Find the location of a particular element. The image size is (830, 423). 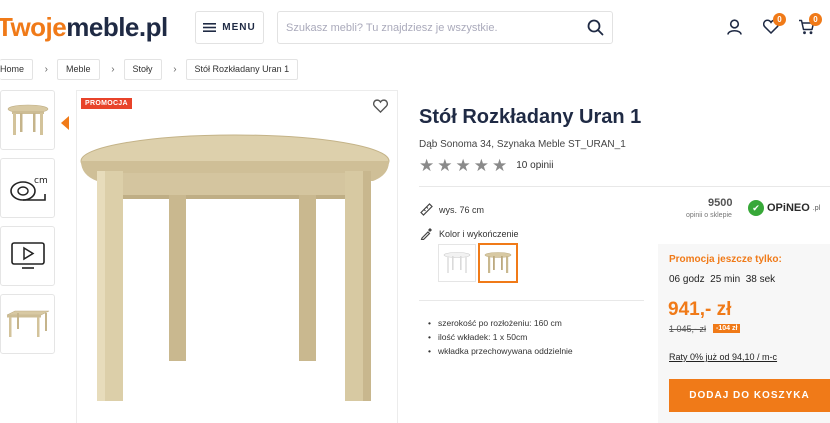

table-extended-thumbnail-image is located at coordinates (27, 323).